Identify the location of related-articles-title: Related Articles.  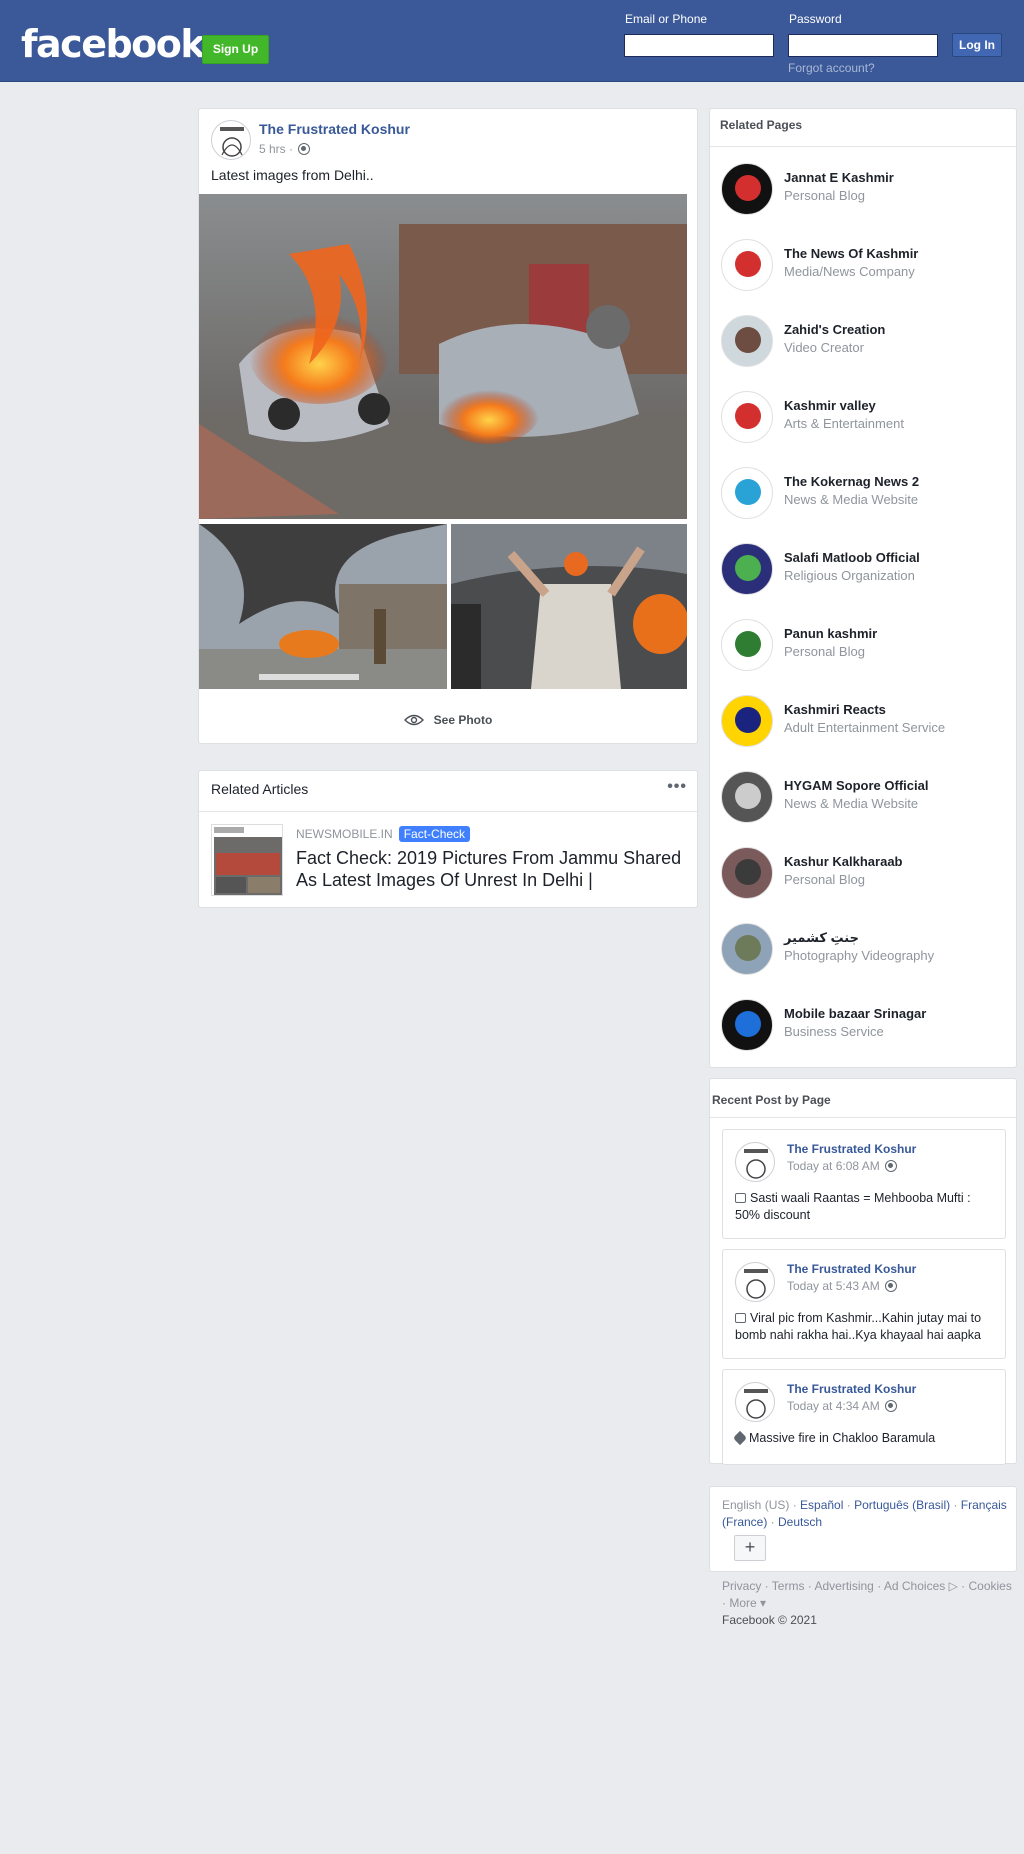
(260, 789).